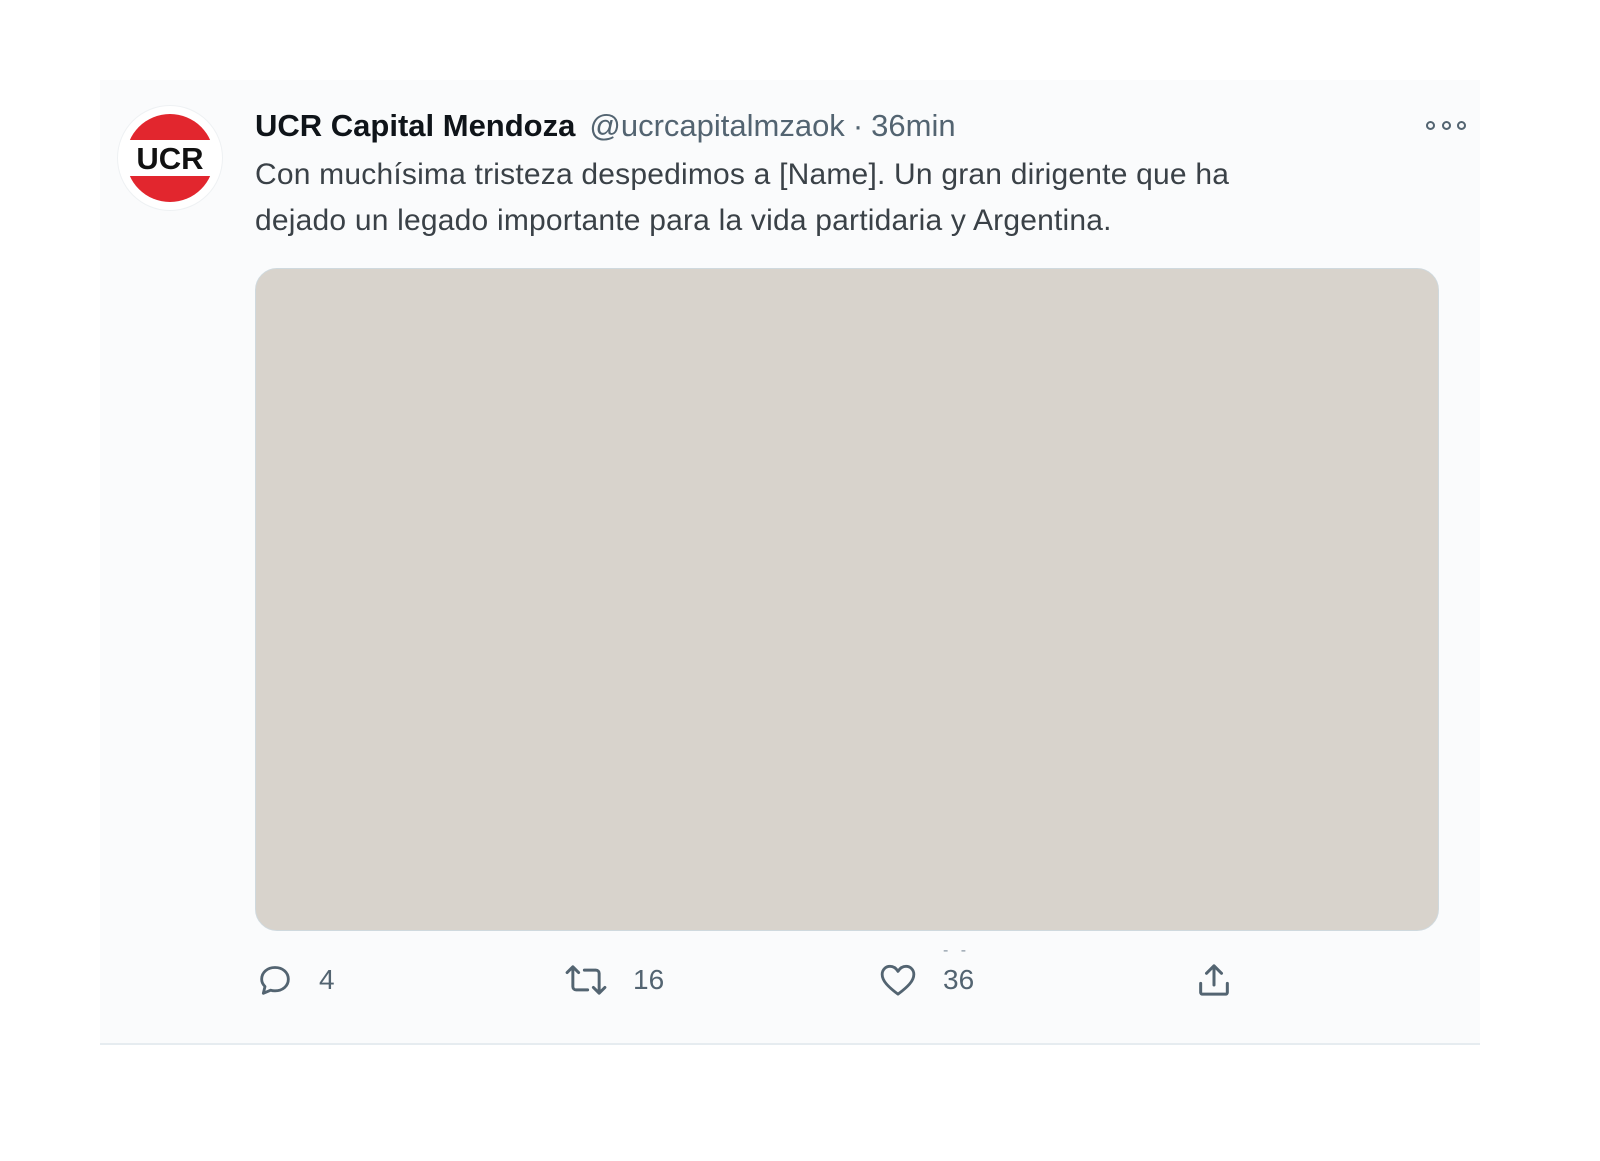 The image size is (1600, 1161). I want to click on user-handle: @ucrcapitalmzaok, so click(716, 126).